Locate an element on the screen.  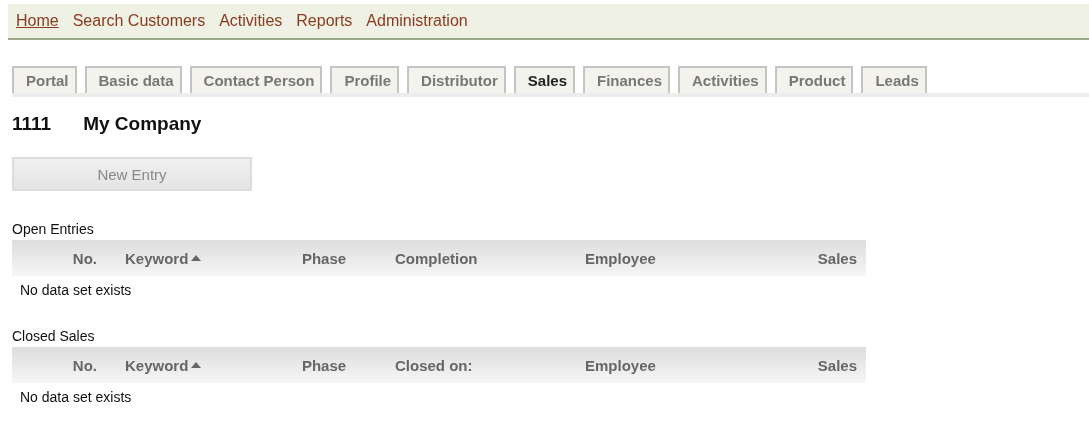
nav-link: Home is located at coordinates (37, 21).